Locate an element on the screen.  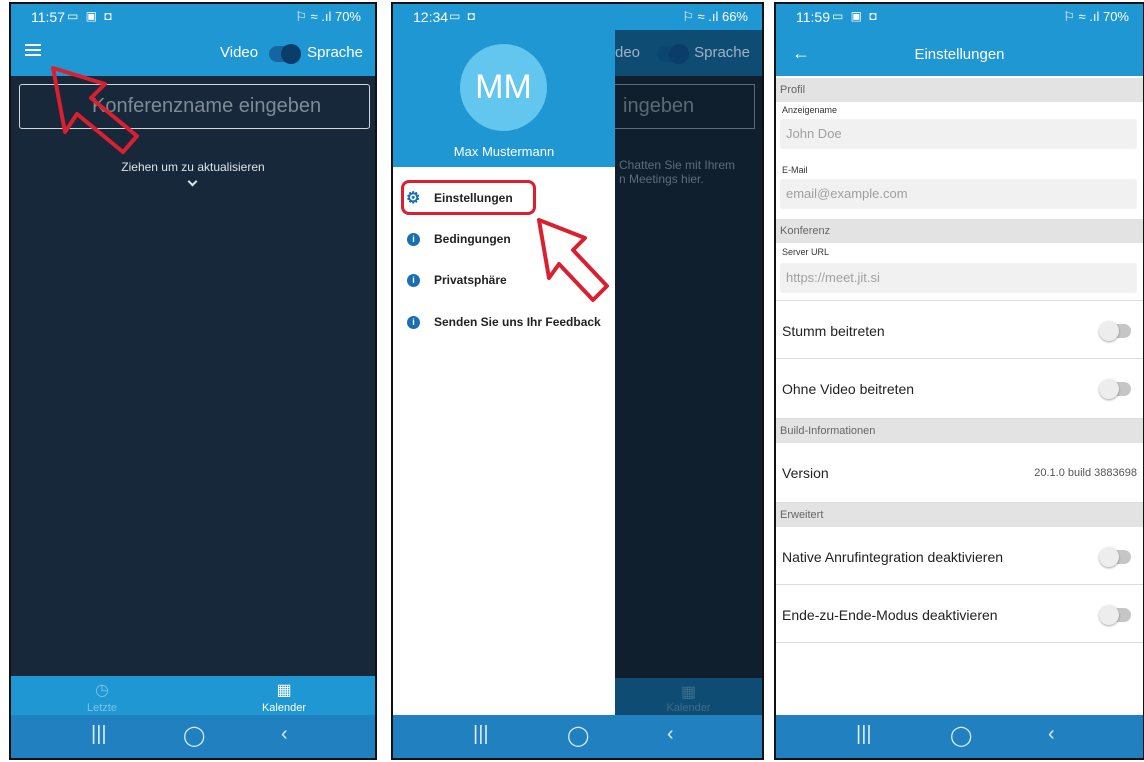
user-name: Max Mustermann is located at coordinates (504, 151).